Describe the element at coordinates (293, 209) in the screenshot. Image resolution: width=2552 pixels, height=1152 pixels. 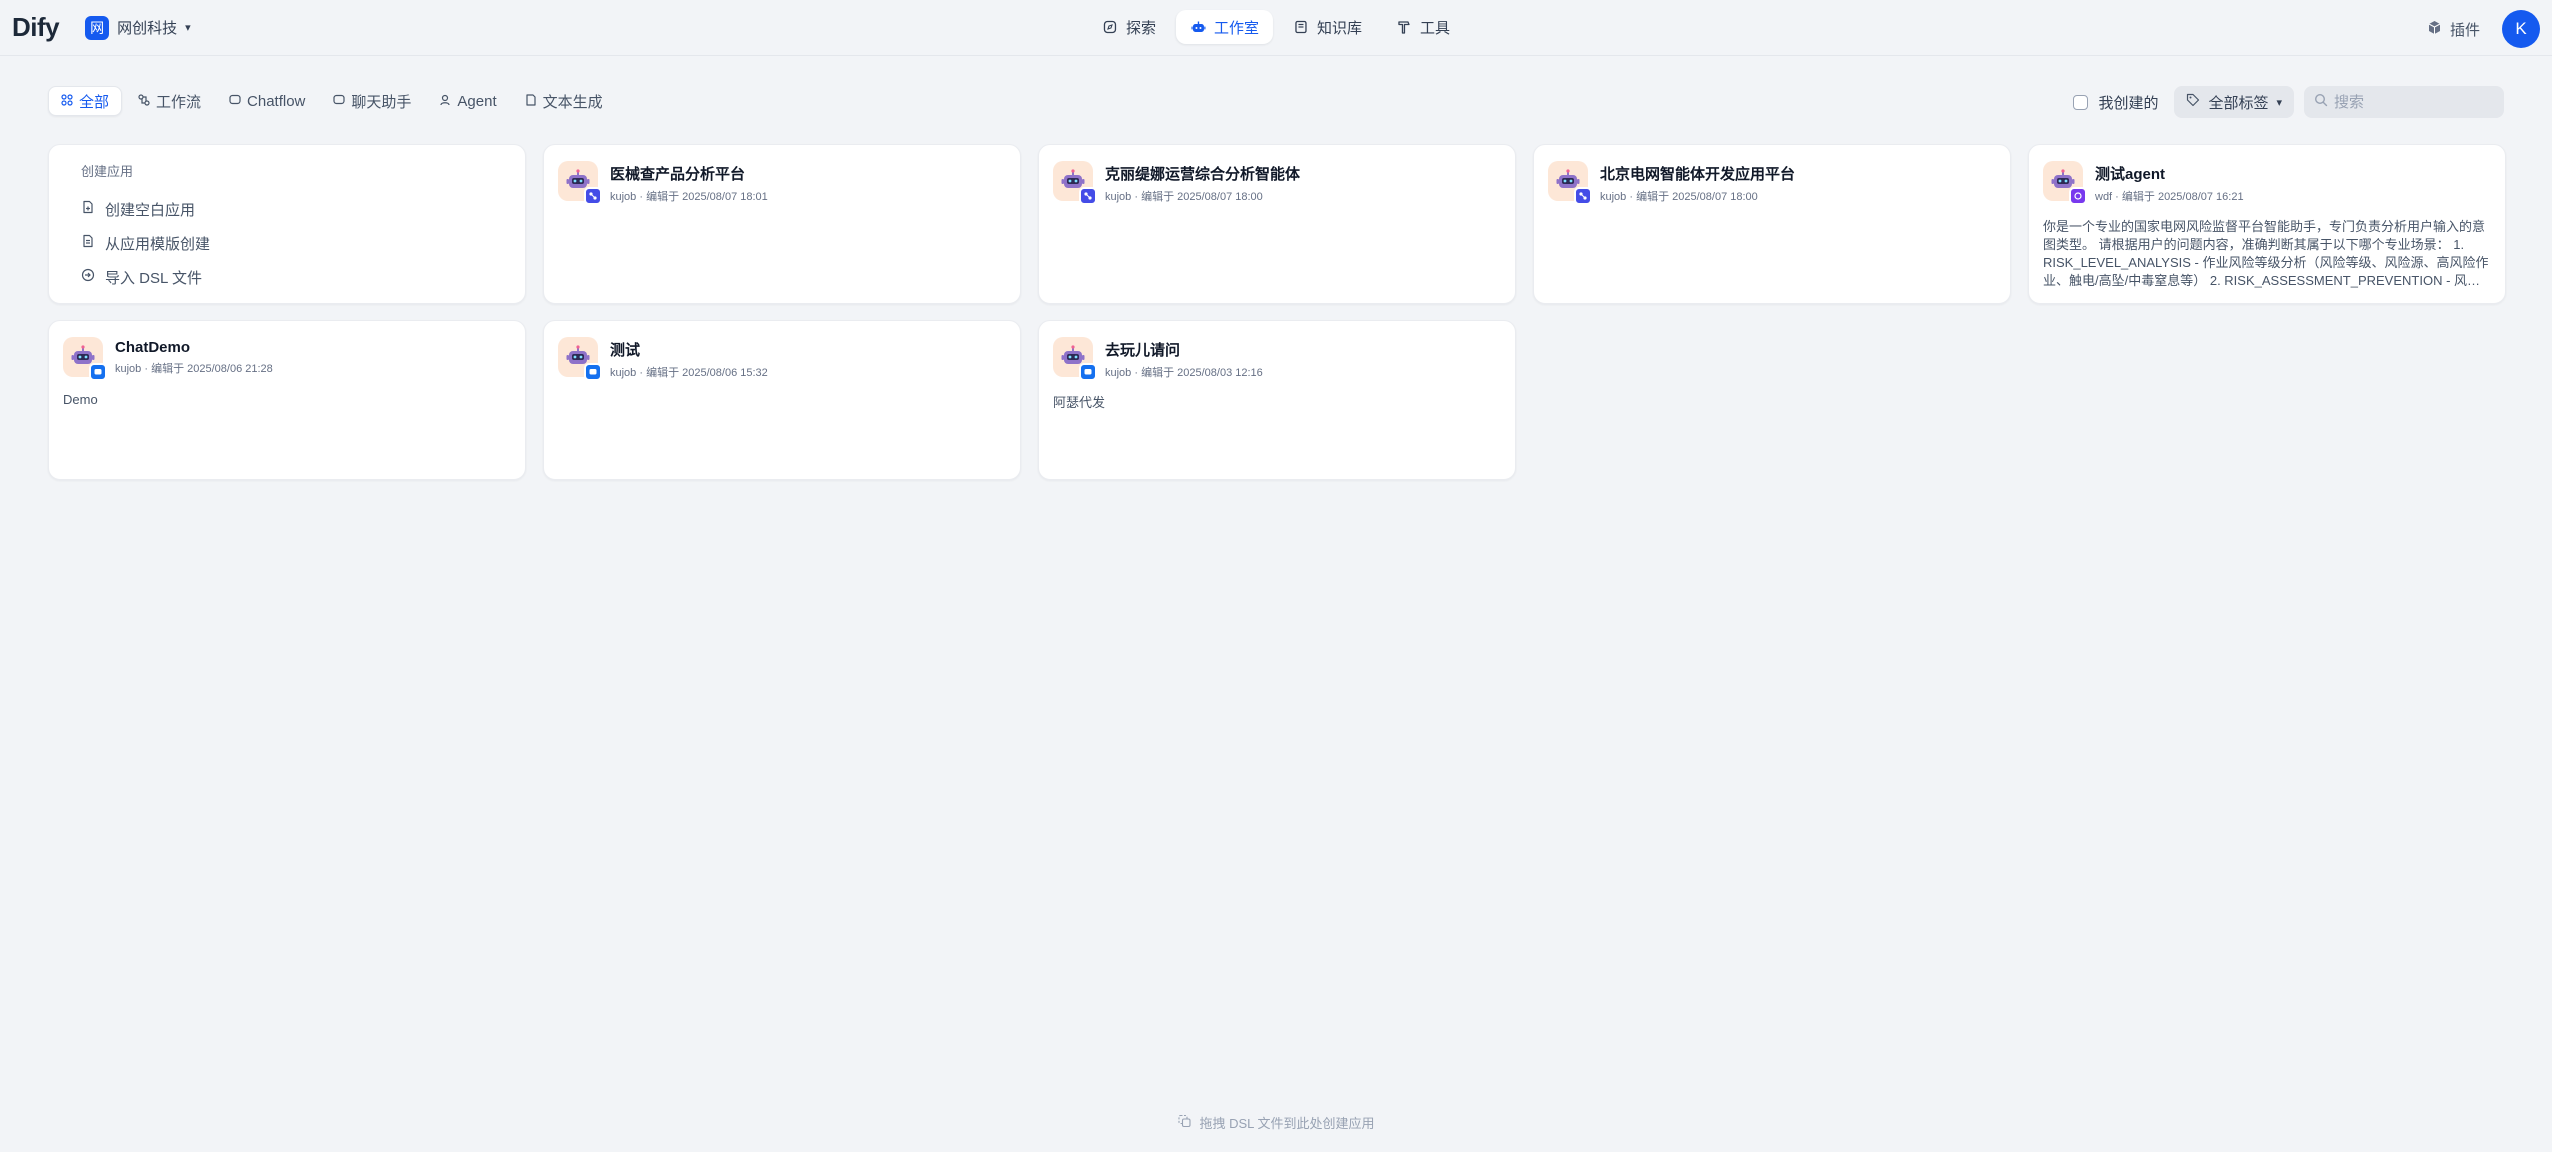
I see `create-blank-app-button: 创建空白应用` at that location.